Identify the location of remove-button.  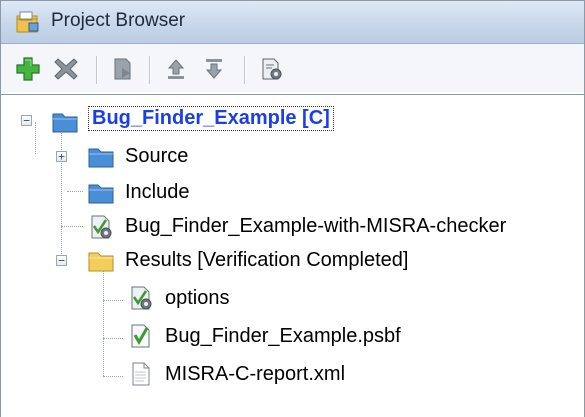
(66, 69).